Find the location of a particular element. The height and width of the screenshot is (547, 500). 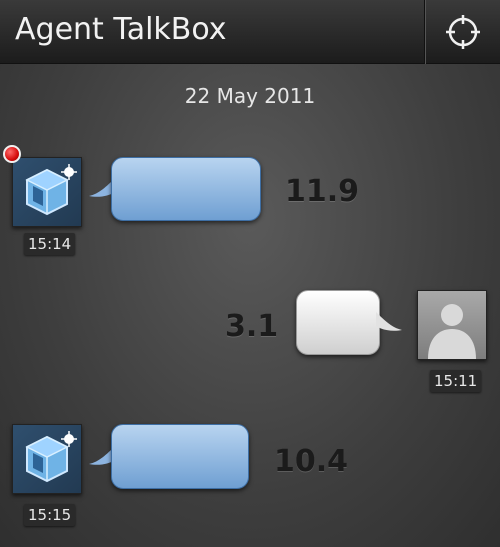

unread-indicator is located at coordinates (12, 154).